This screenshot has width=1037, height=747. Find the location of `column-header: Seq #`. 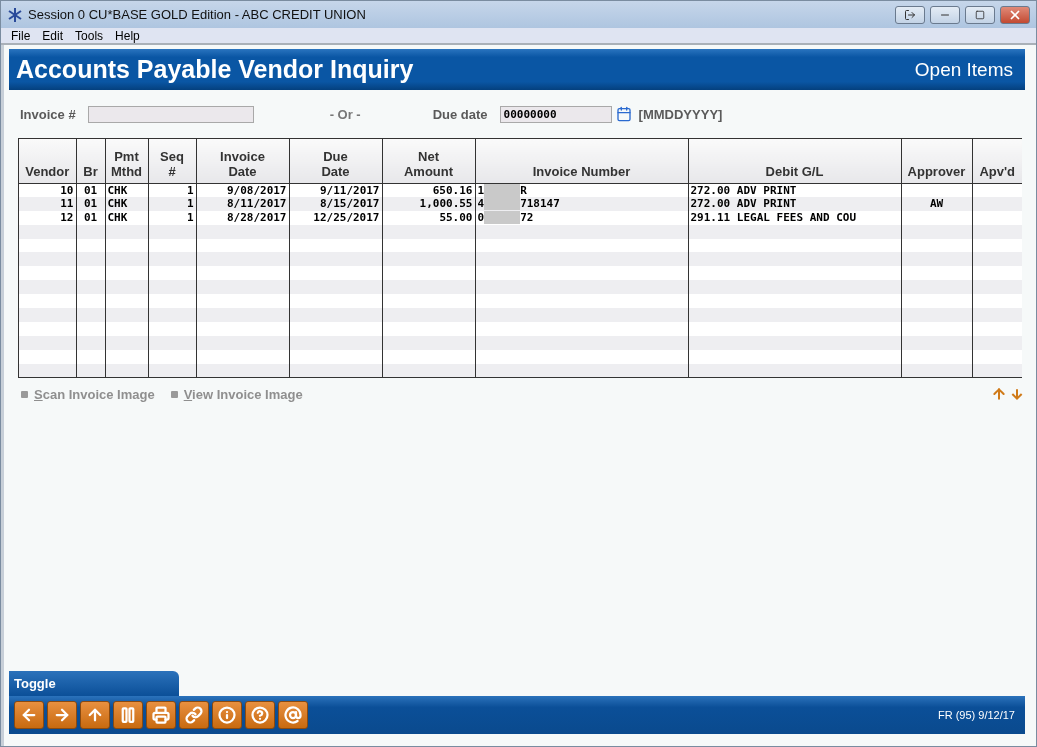

column-header: Seq # is located at coordinates (172, 161).